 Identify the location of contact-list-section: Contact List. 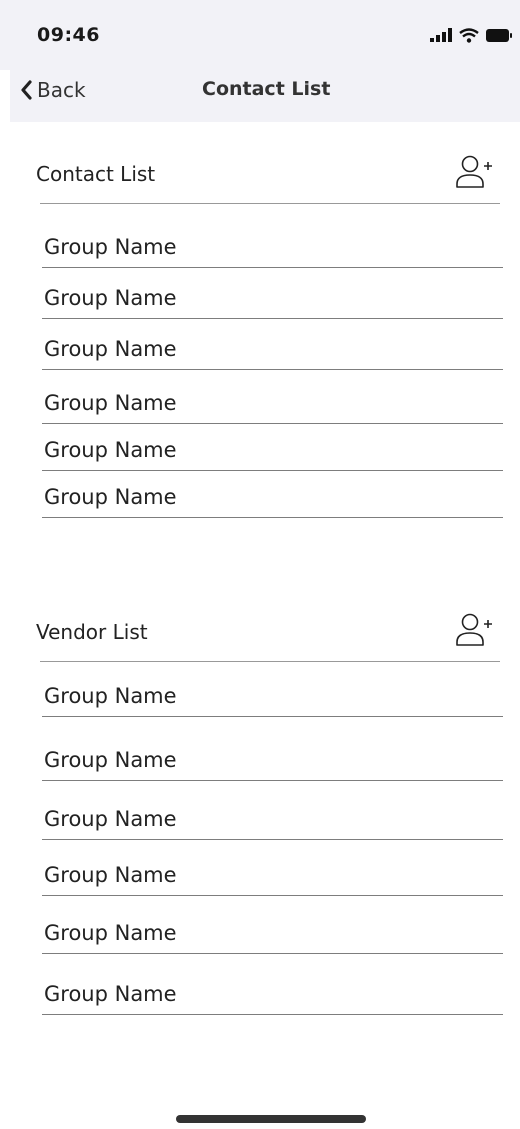
(260, 172).